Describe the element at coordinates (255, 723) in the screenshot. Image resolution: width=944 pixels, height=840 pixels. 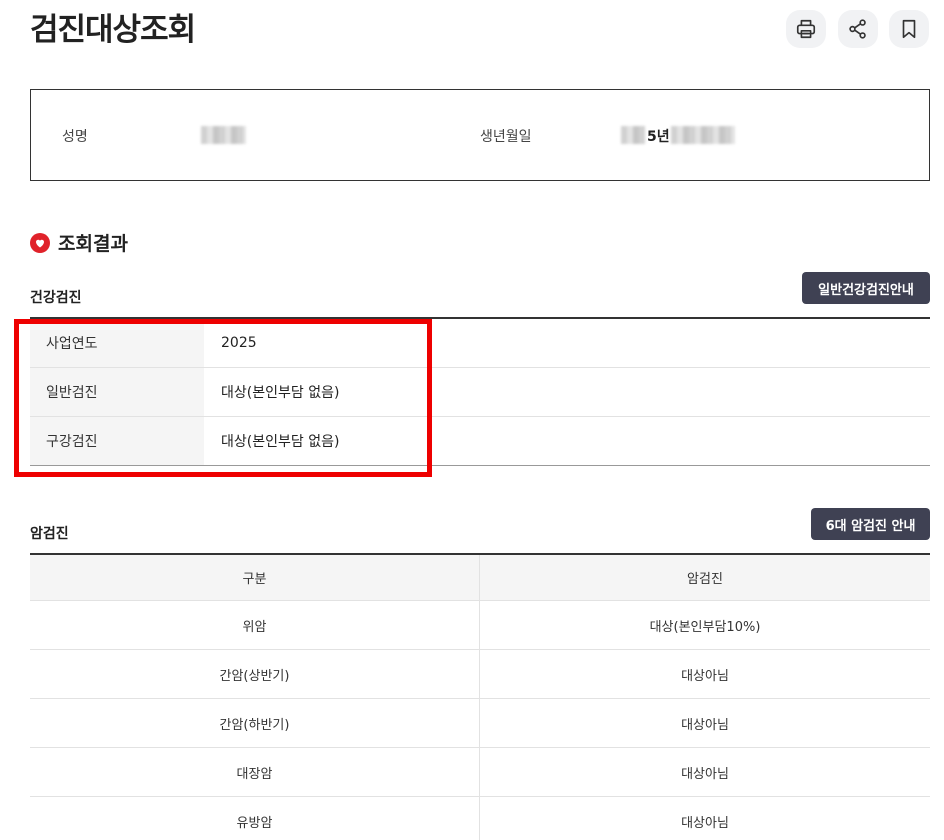
I see `cancer-type: 간암(하반기)` at that location.